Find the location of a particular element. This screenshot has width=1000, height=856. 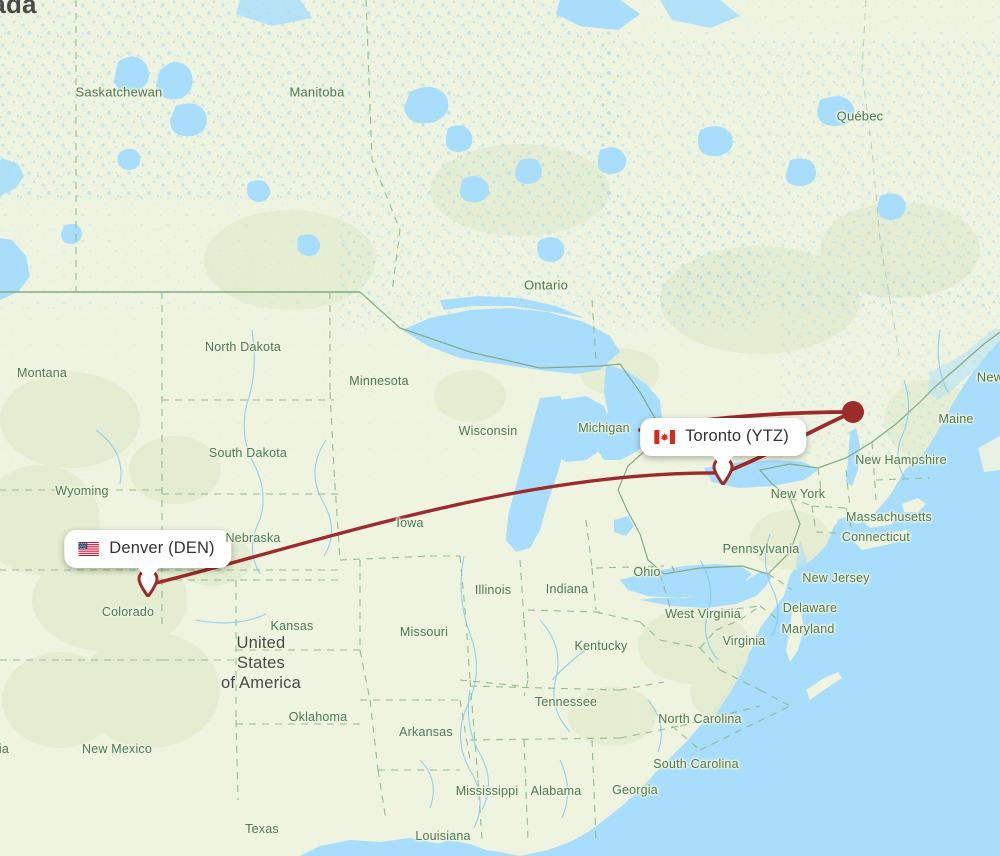

us-flag-icon is located at coordinates (89, 548).